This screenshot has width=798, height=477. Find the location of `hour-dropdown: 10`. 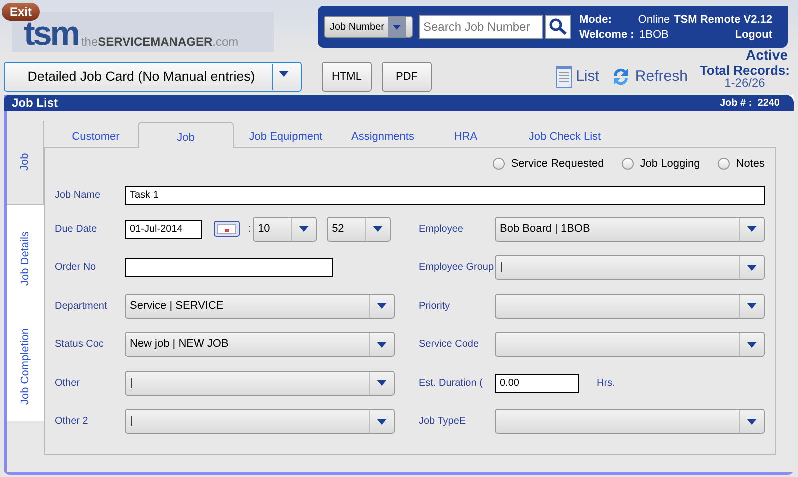

hour-dropdown: 10 is located at coordinates (285, 229).